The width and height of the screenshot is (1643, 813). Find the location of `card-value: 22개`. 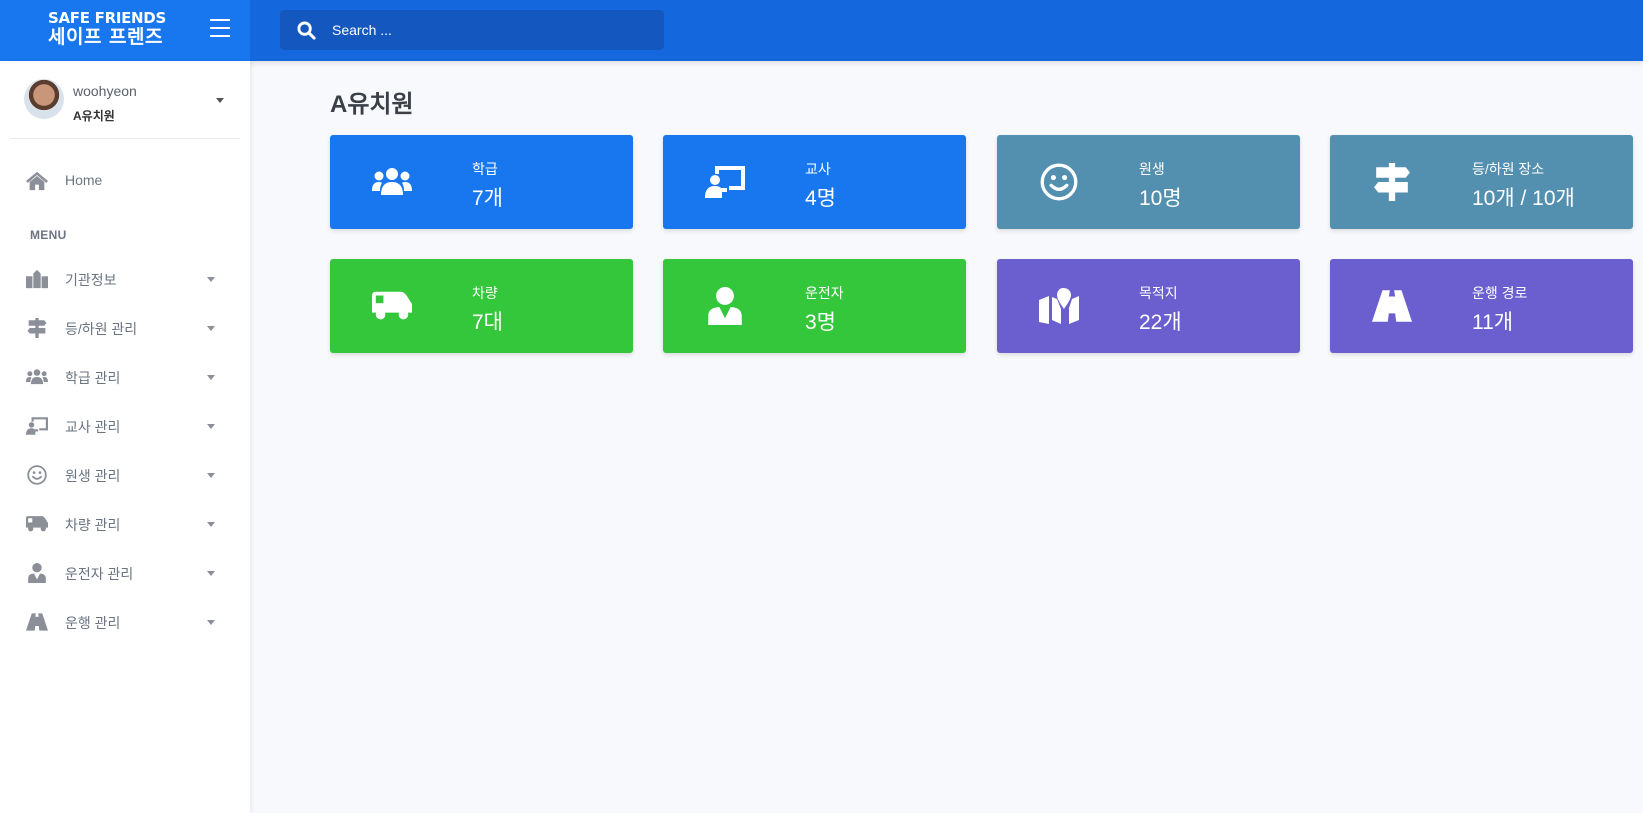

card-value: 22개 is located at coordinates (1160, 322).